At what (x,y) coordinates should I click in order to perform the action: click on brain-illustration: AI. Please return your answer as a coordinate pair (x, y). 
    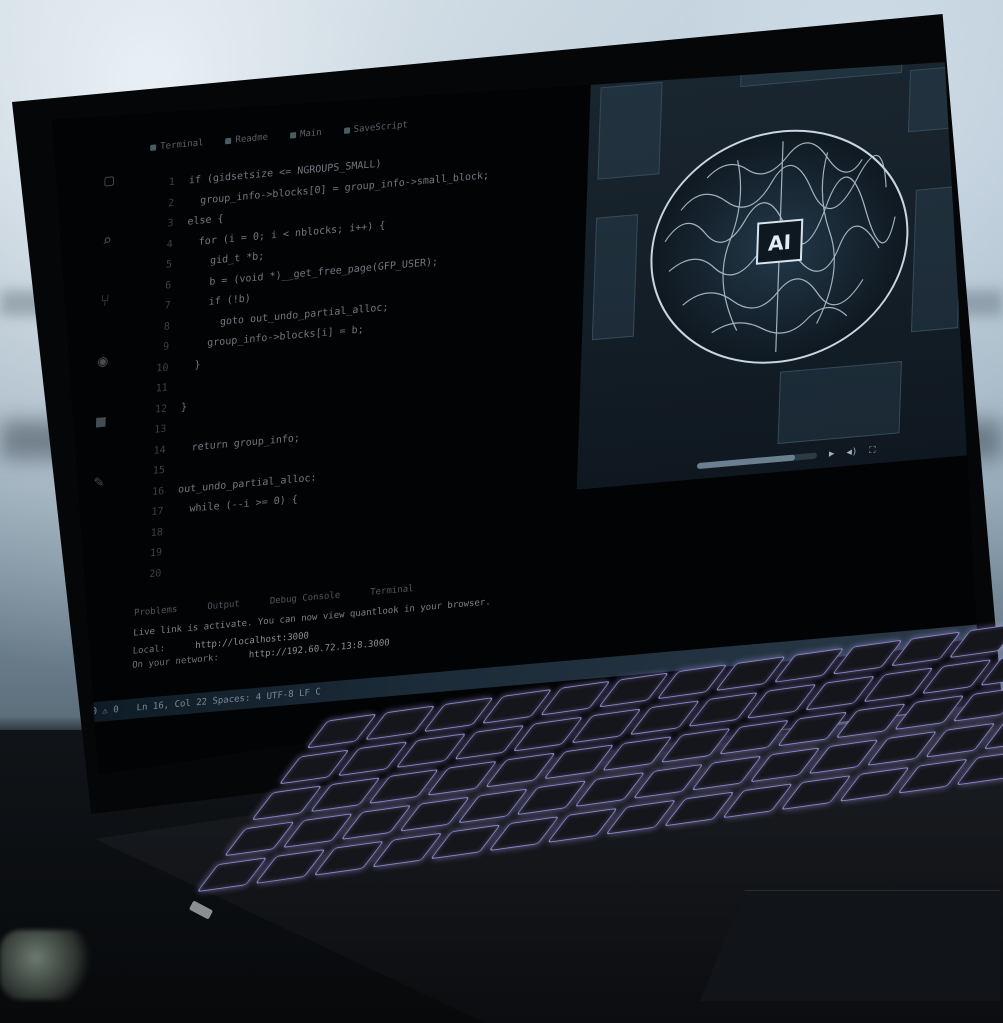
    Looking at the image, I should click on (779, 246).